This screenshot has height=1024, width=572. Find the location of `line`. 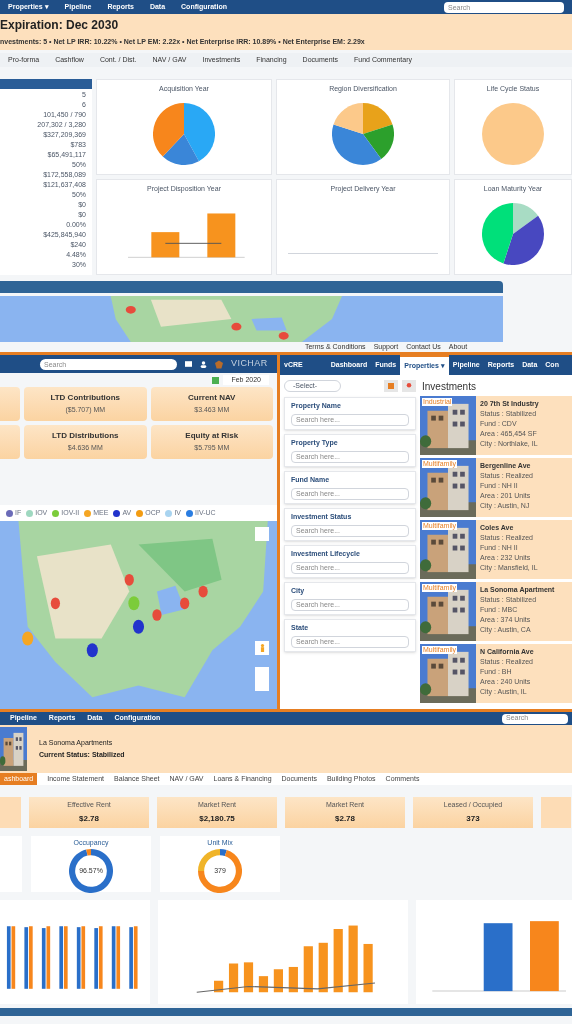

line is located at coordinates (193, 243).